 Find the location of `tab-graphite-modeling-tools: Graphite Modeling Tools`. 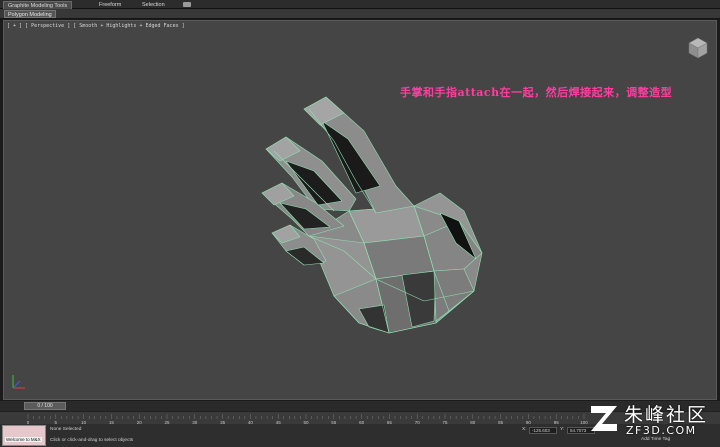

tab-graphite-modeling-tools: Graphite Modeling Tools is located at coordinates (38, 5).